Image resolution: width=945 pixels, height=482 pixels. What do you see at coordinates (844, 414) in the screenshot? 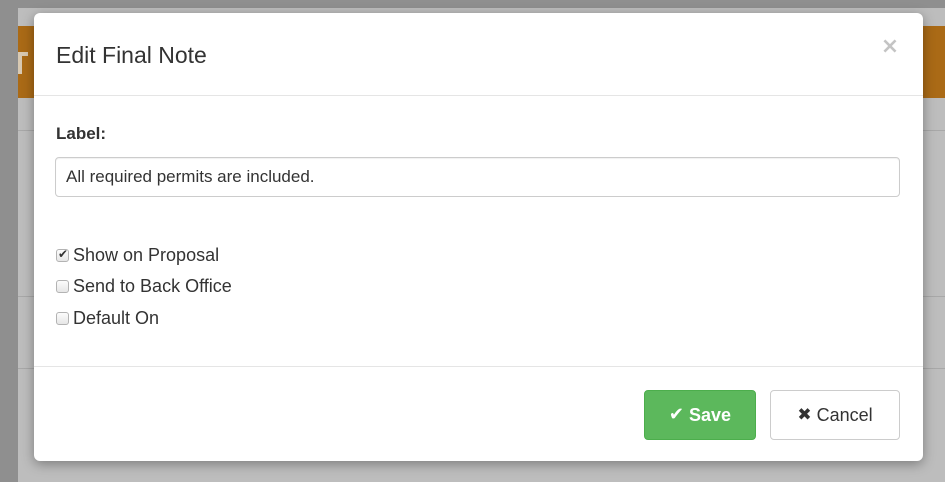
I see `cancel-button-label: Cancel` at bounding box center [844, 414].